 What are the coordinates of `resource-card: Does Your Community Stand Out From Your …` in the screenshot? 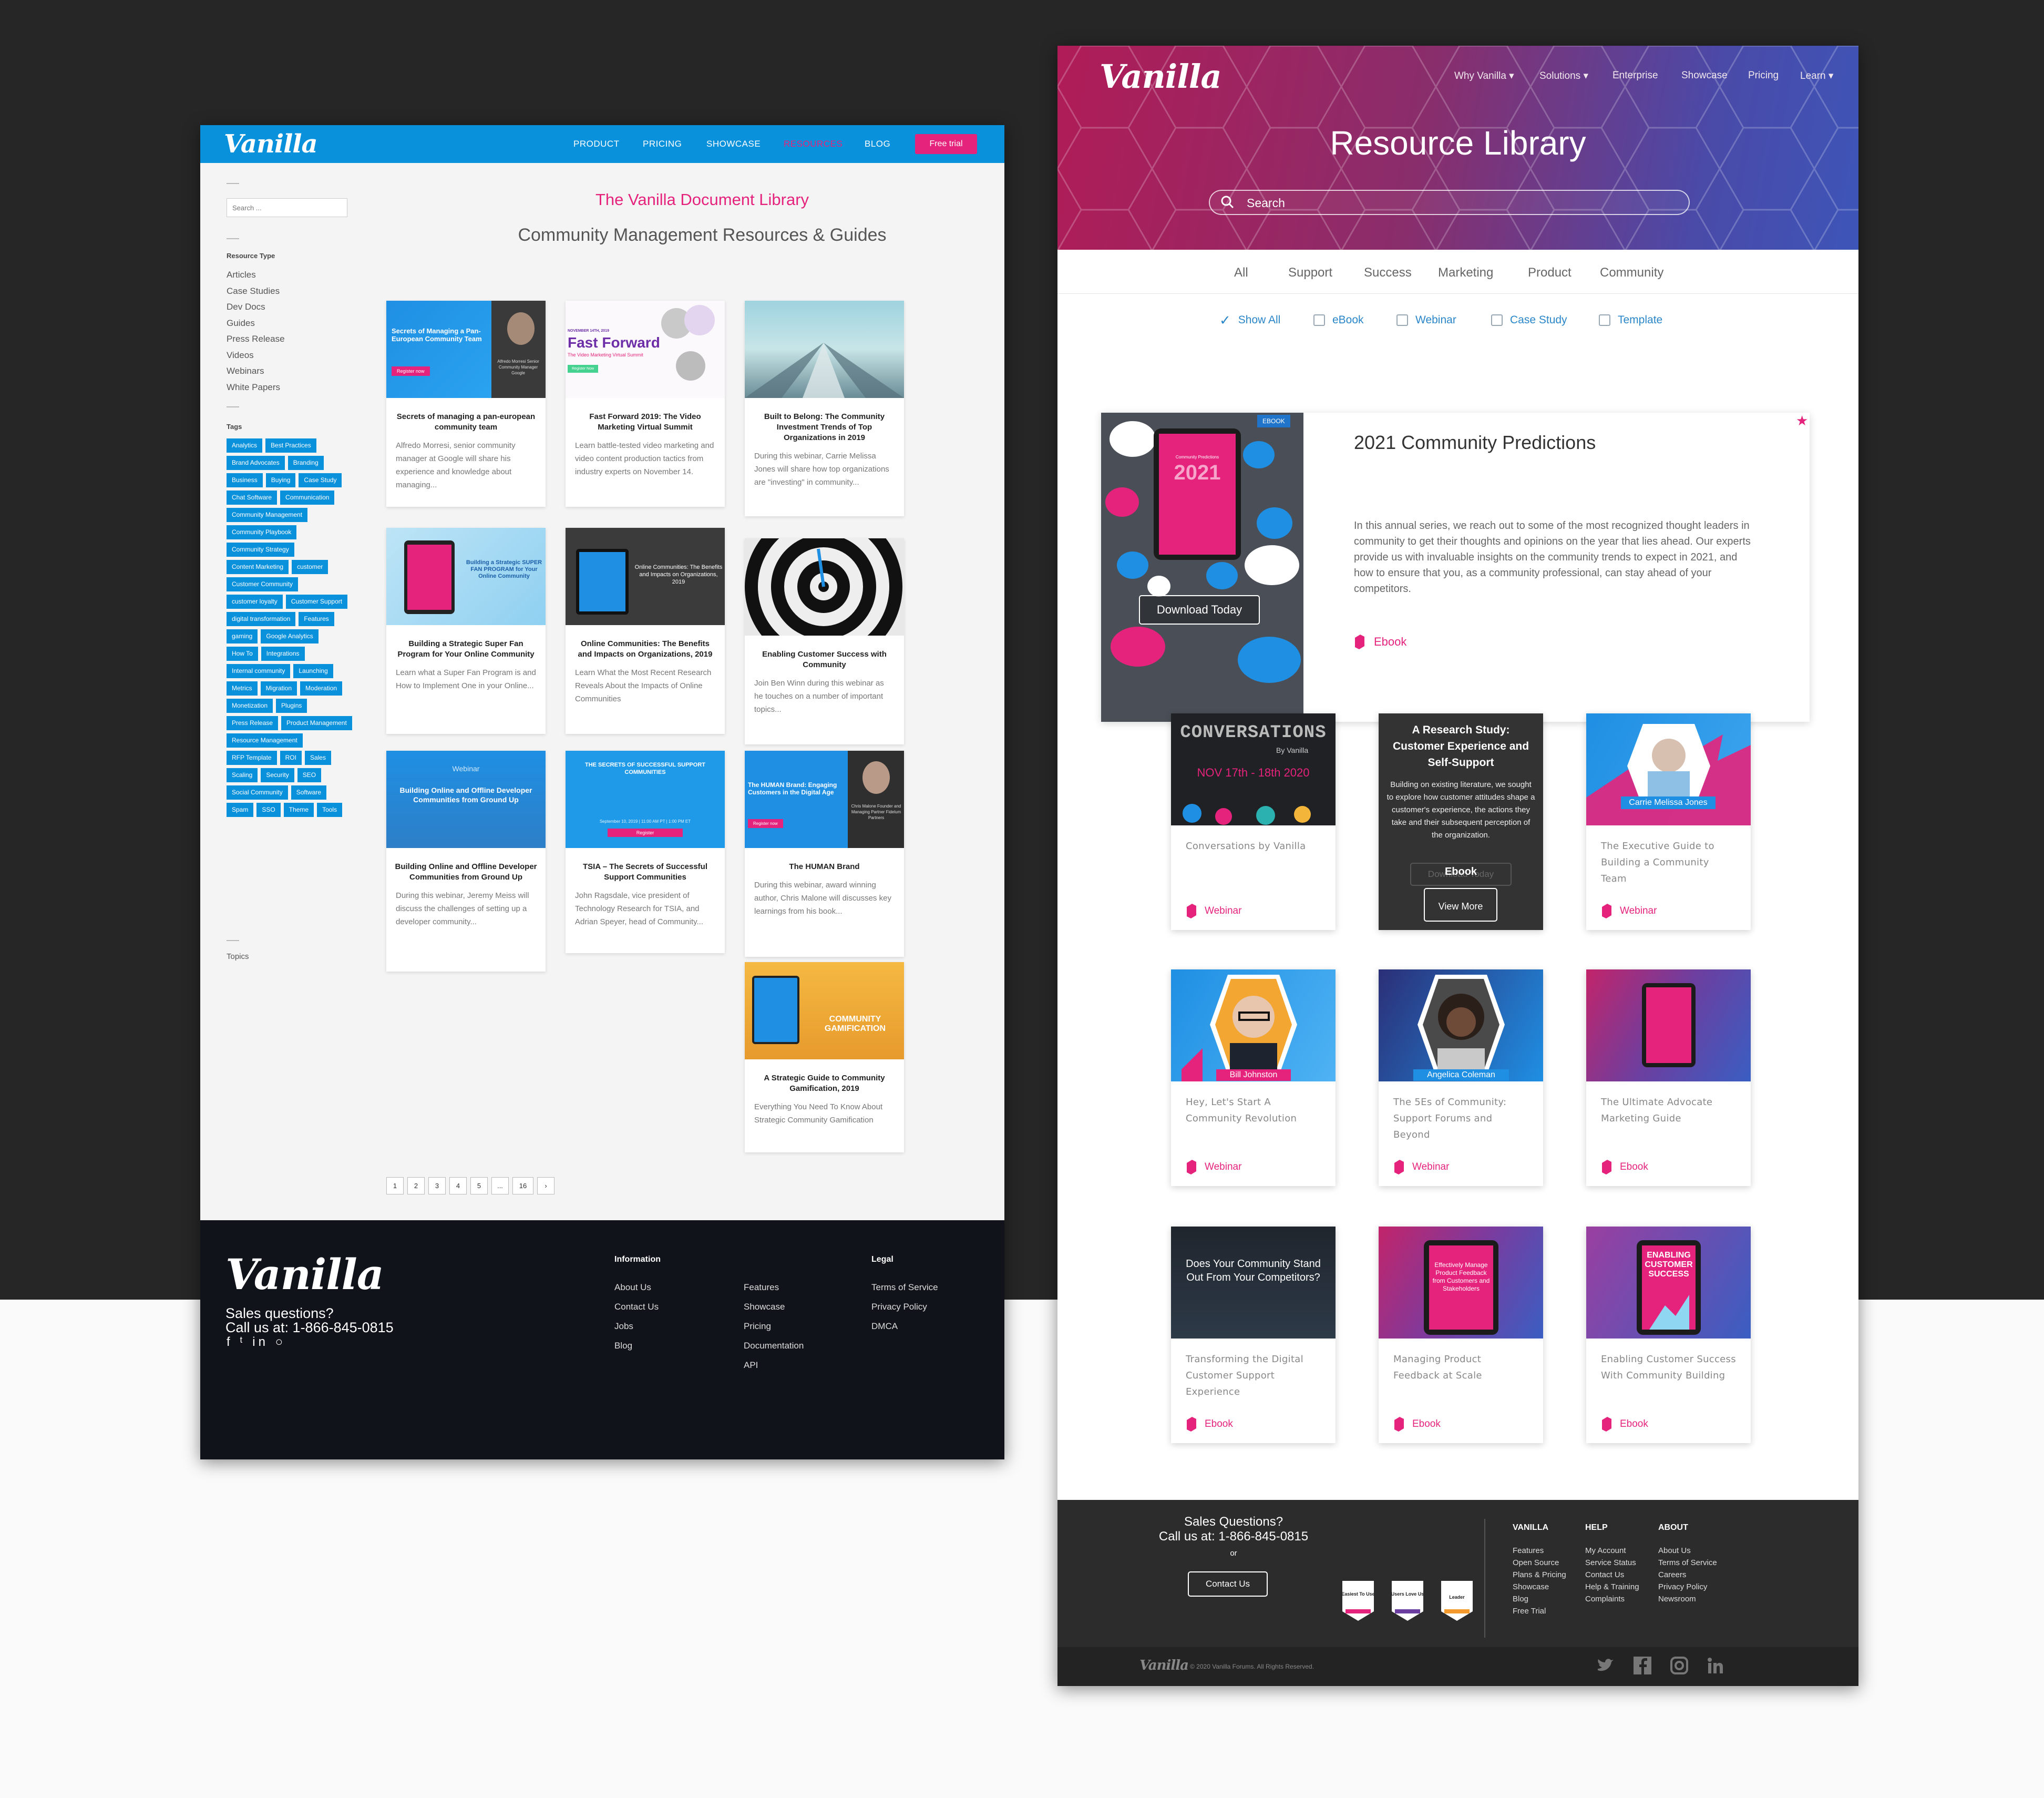 It's located at (1254, 1335).